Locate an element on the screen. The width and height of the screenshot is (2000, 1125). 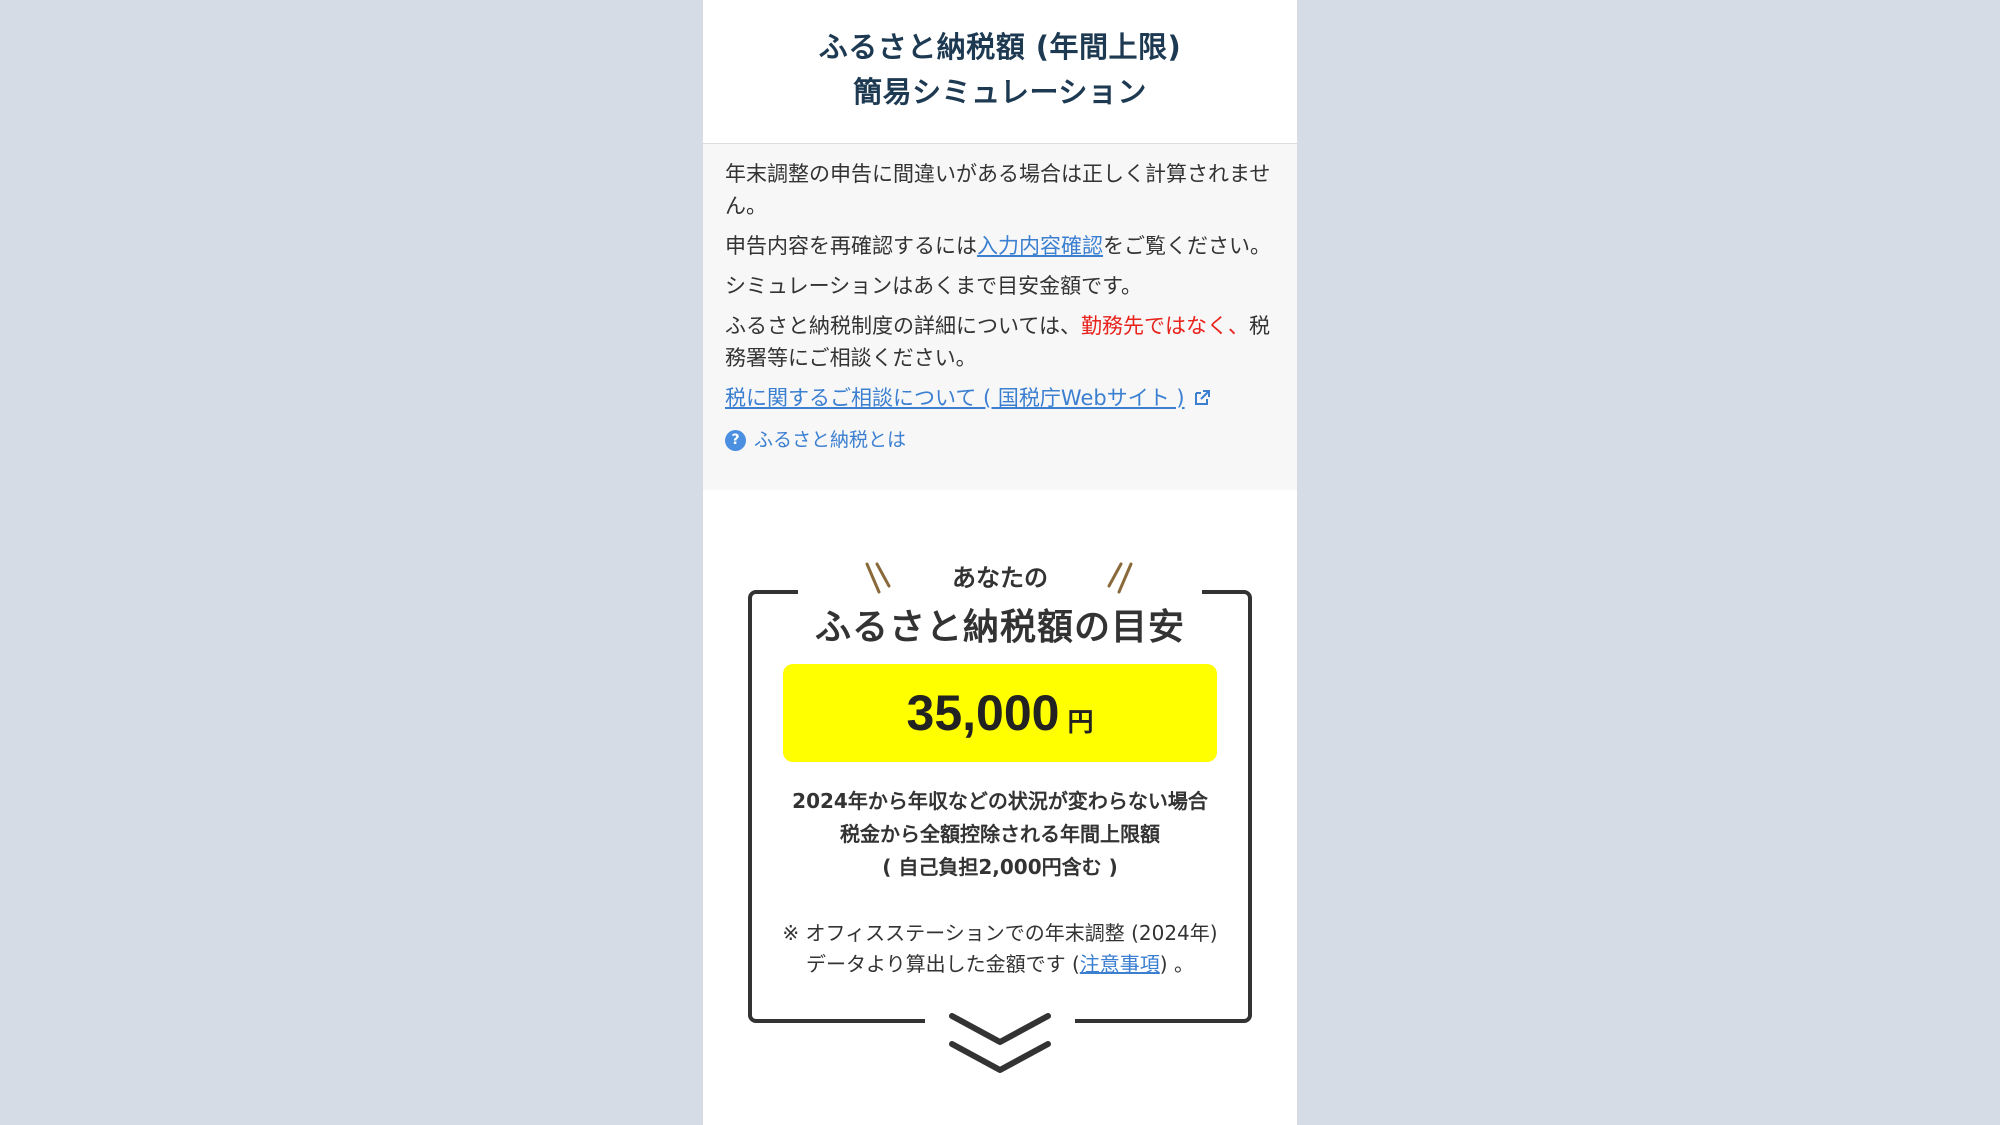
notice-estimate: シミュレーションはあくまで目安金額です。 is located at coordinates (934, 286).